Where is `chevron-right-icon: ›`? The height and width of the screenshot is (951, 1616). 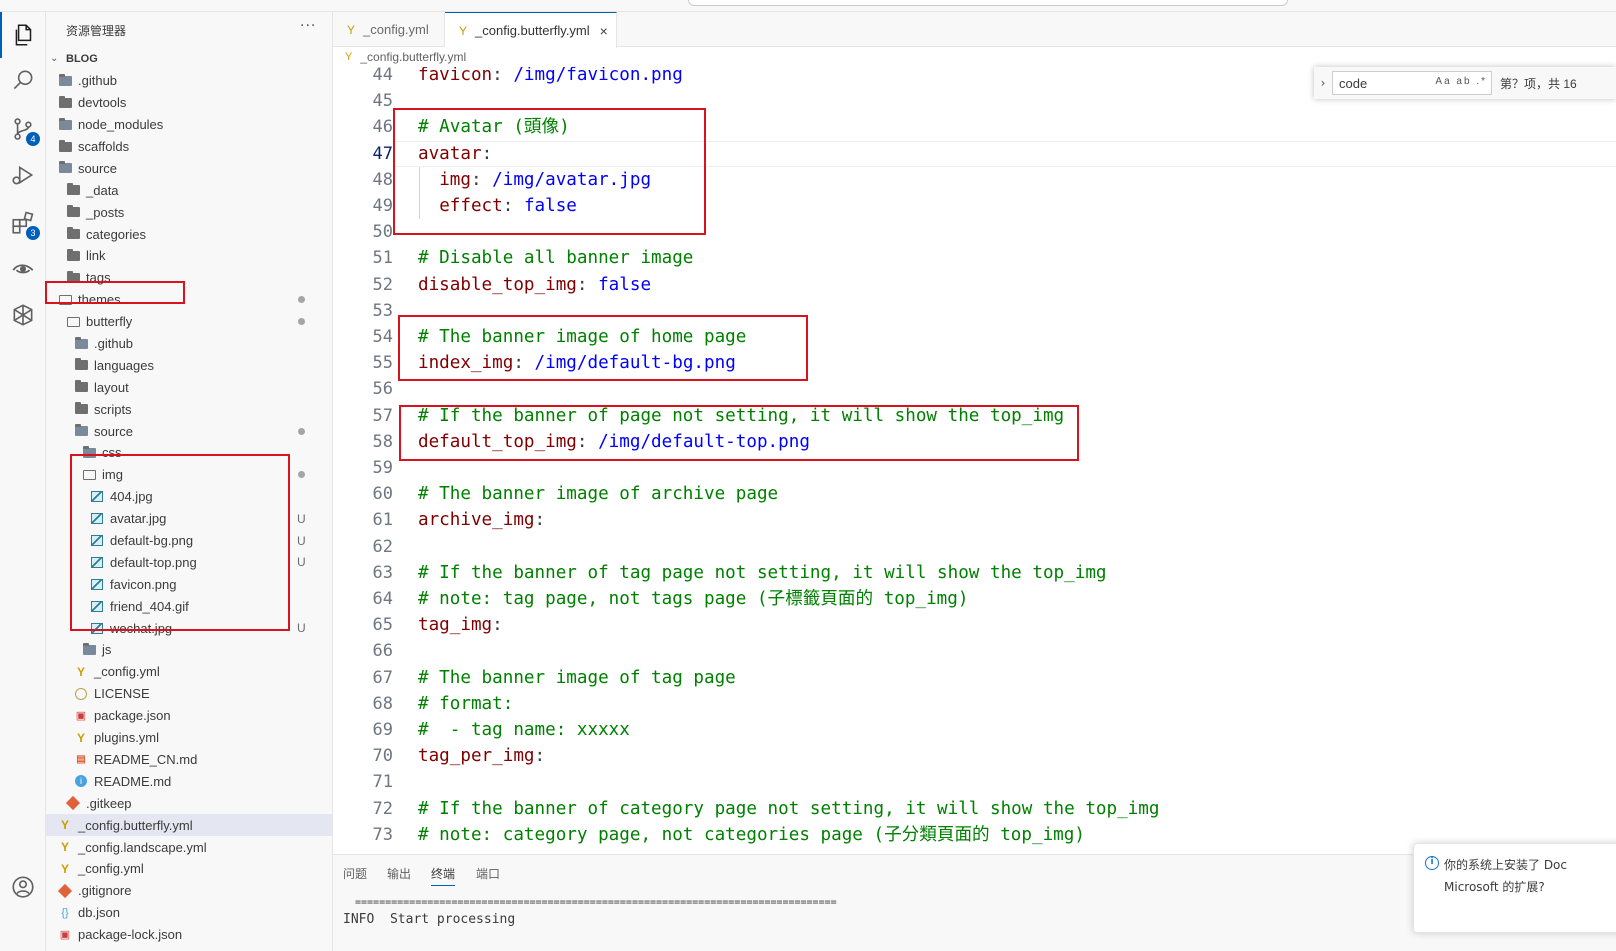 chevron-right-icon: › is located at coordinates (1323, 83).